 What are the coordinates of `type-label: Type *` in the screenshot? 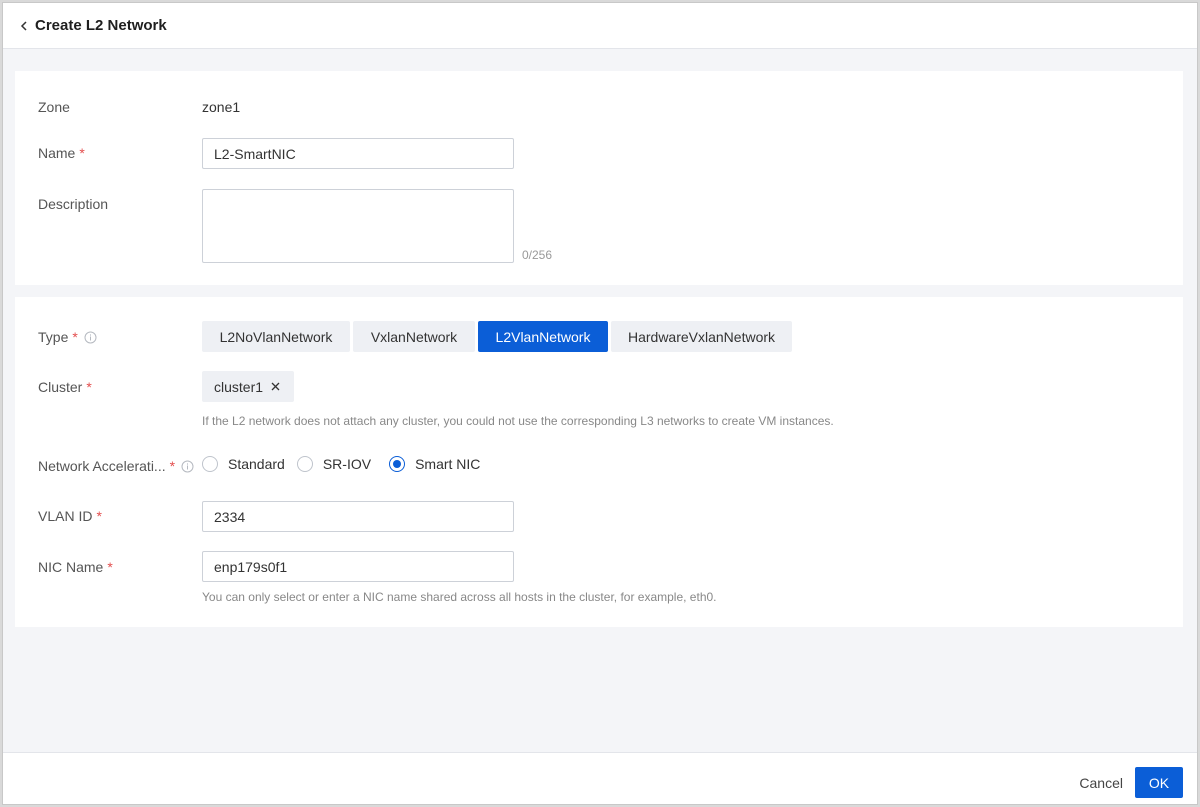 It's located at (67, 337).